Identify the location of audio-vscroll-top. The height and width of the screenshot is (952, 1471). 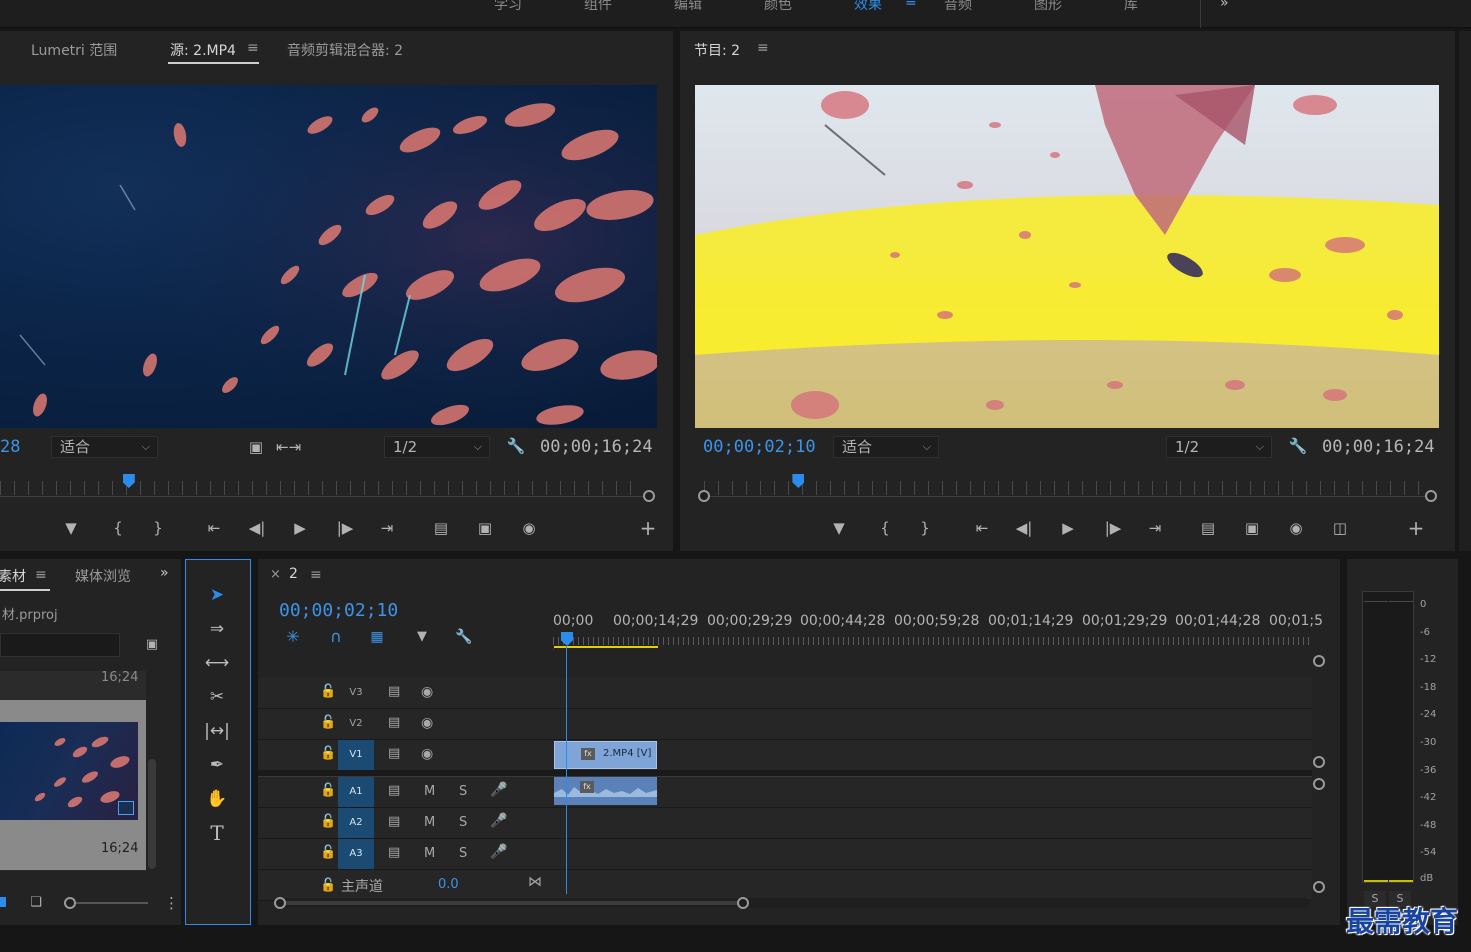
(1319, 784).